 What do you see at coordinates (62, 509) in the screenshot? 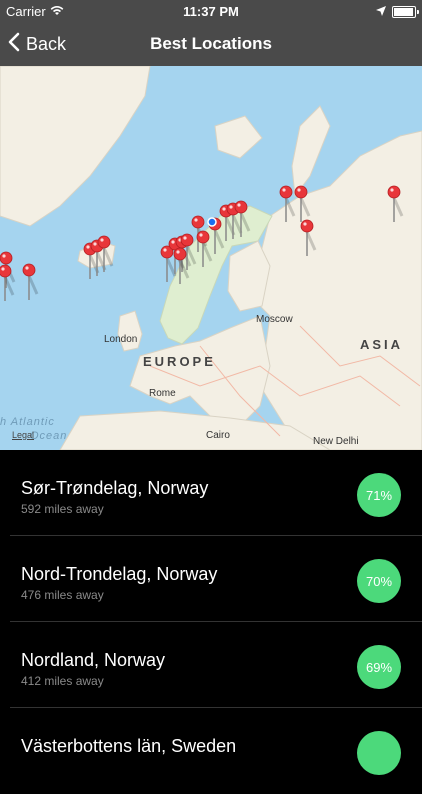
I see `location-distance: 592 miles away` at bounding box center [62, 509].